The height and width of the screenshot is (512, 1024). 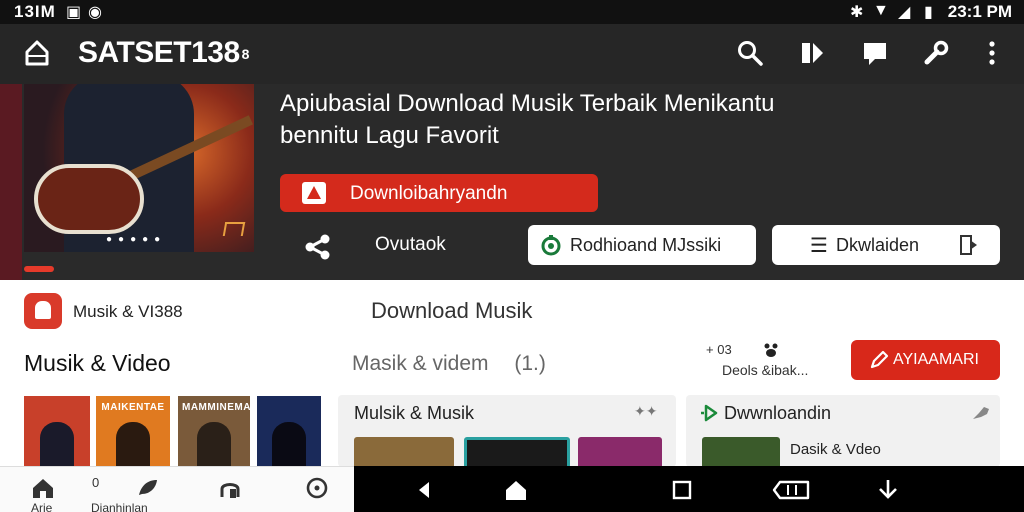 What do you see at coordinates (234, 229) in the screenshot?
I see `brand-mark-icon` at bounding box center [234, 229].